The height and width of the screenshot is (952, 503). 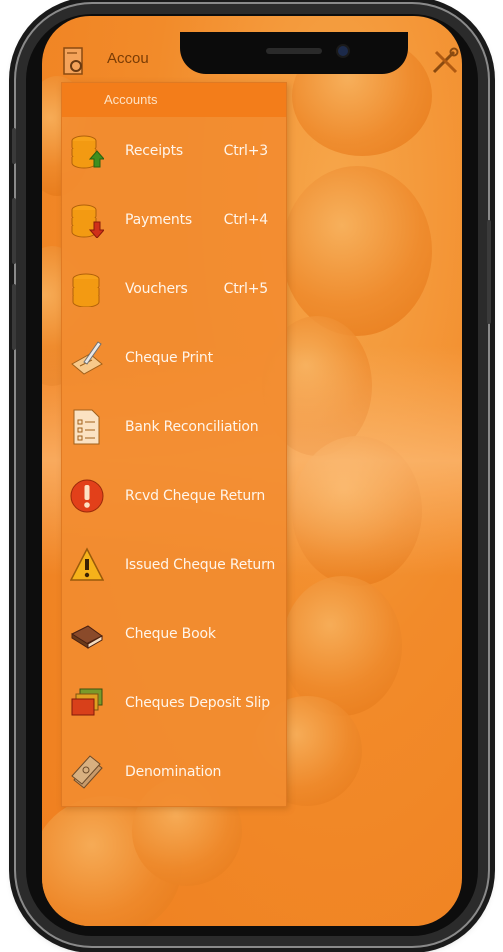 I want to click on menu-item-vouchers: Vouchers Ctrl+5, so click(x=174, y=289).